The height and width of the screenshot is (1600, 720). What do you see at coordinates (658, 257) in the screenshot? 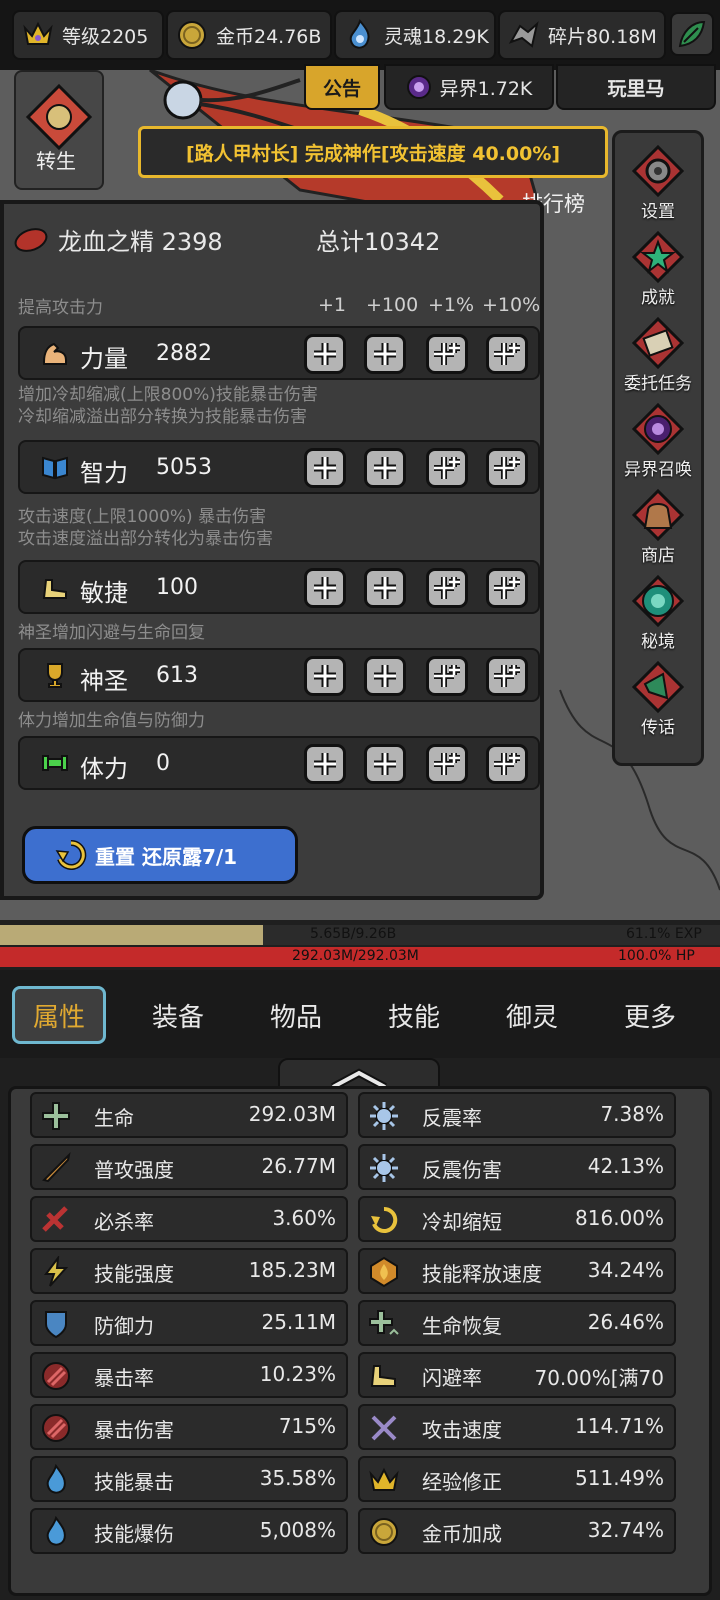
I see `star-icon` at bounding box center [658, 257].